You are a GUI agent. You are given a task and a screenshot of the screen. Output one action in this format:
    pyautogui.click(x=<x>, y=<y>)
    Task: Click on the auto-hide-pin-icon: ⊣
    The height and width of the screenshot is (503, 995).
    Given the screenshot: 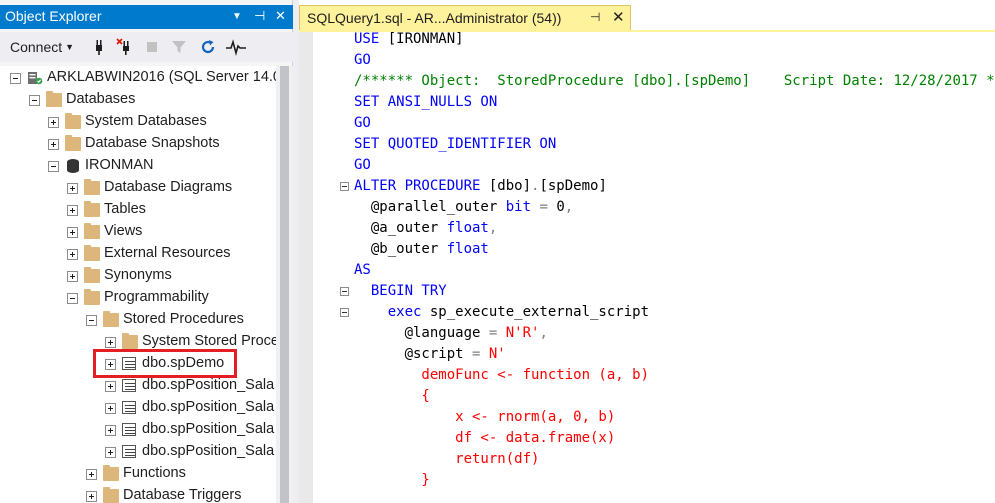 What is the action you would take?
    pyautogui.click(x=259, y=16)
    